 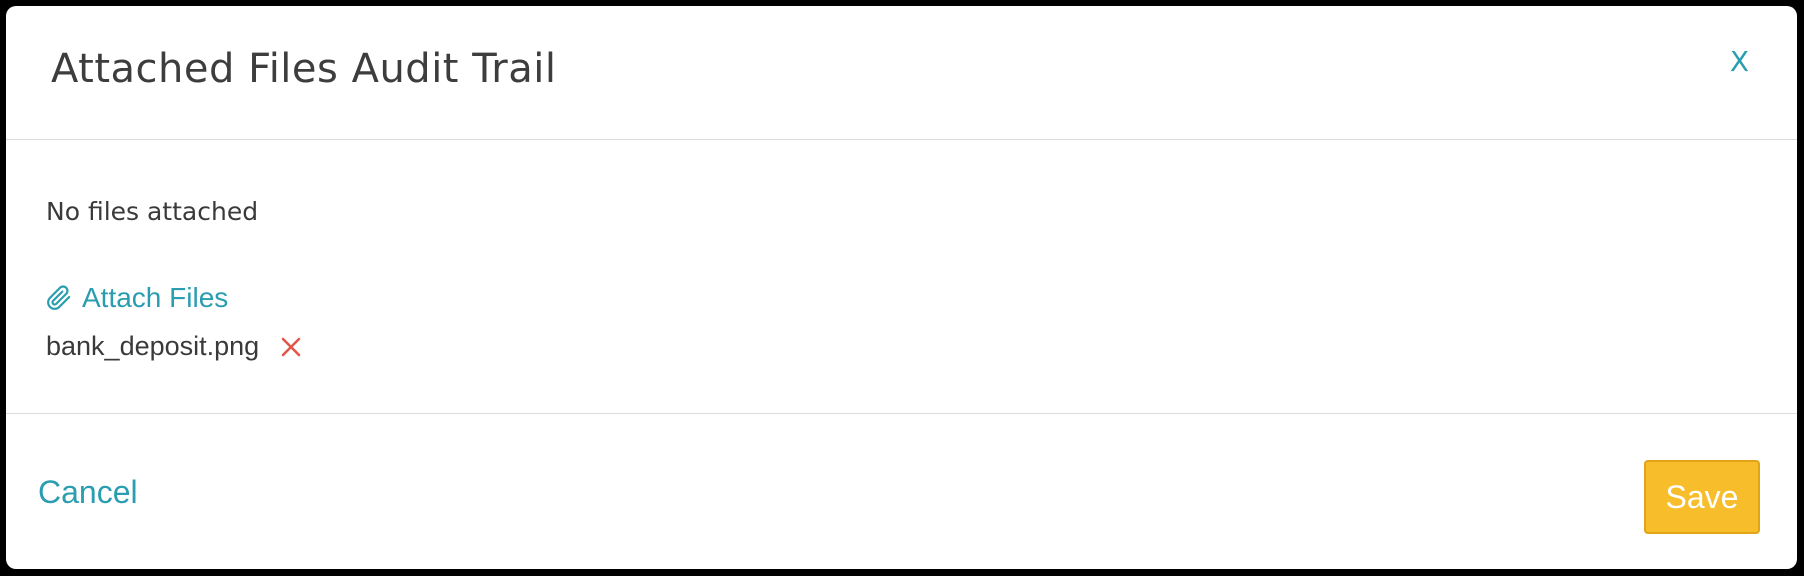 I want to click on cancel-button: Cancel, so click(x=88, y=492).